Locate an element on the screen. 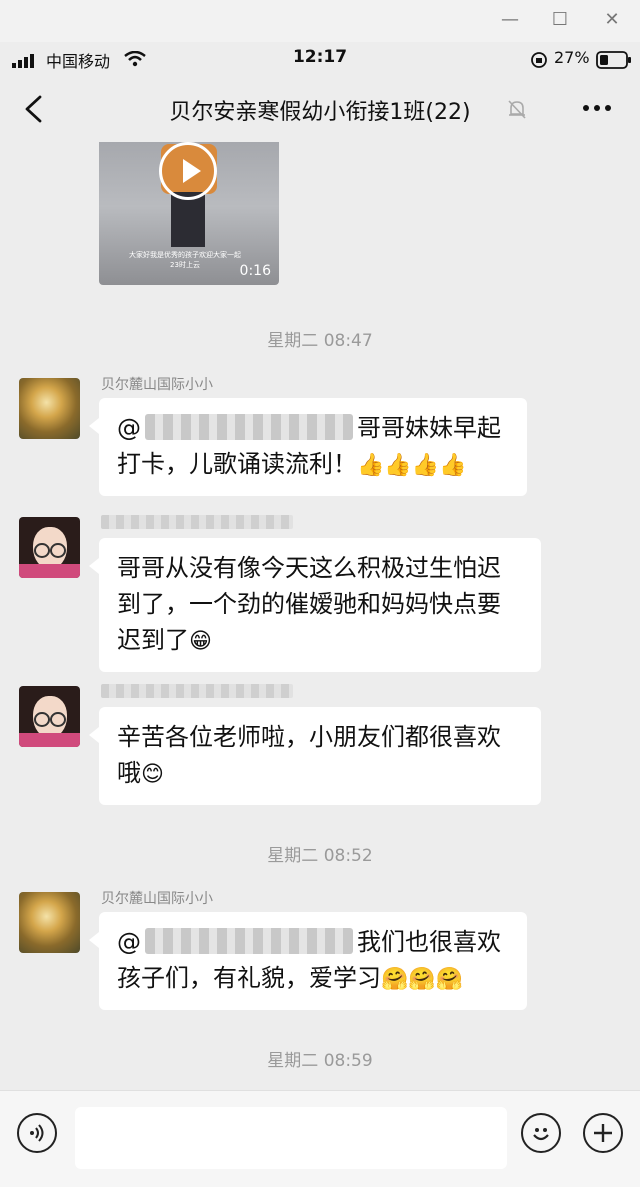  message-bubble: 哥哥从没有像今天这么积极过生怕迟 到了，一个劲的催嫒驰和妈妈快点要 迟到了😁 is located at coordinates (315, 605).